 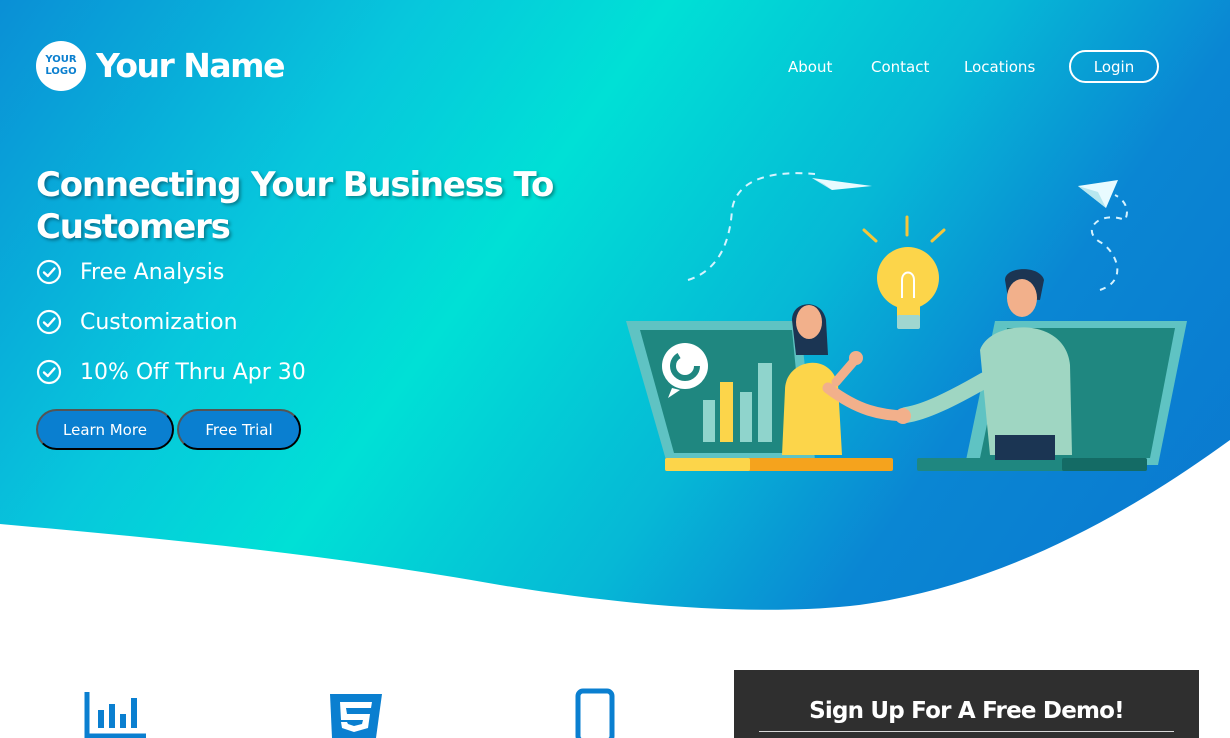 I want to click on hero-headline-line1: Connecting Your Business To, so click(x=295, y=185).